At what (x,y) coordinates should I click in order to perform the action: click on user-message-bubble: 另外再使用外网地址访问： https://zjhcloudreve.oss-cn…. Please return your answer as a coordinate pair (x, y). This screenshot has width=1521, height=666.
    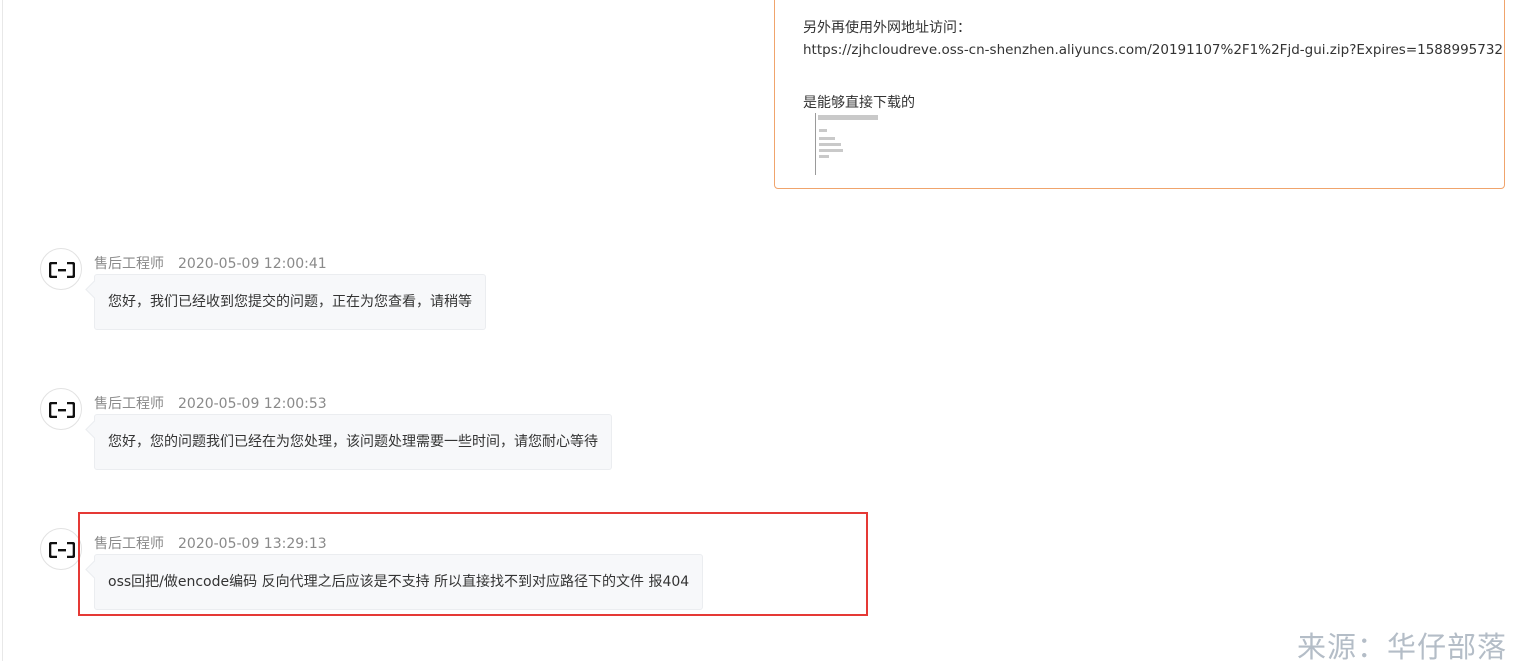
    Looking at the image, I should click on (1139, 94).